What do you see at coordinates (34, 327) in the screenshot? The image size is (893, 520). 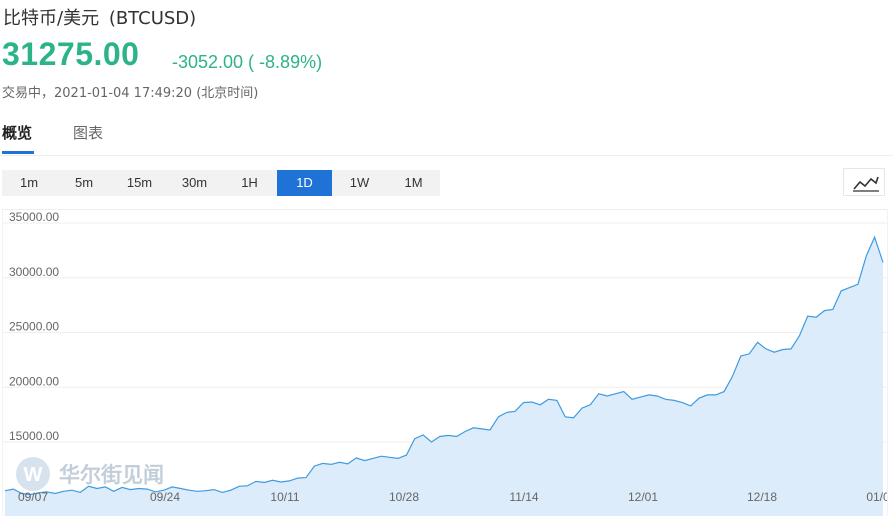 I see `y-tick-label: 25000.00` at bounding box center [34, 327].